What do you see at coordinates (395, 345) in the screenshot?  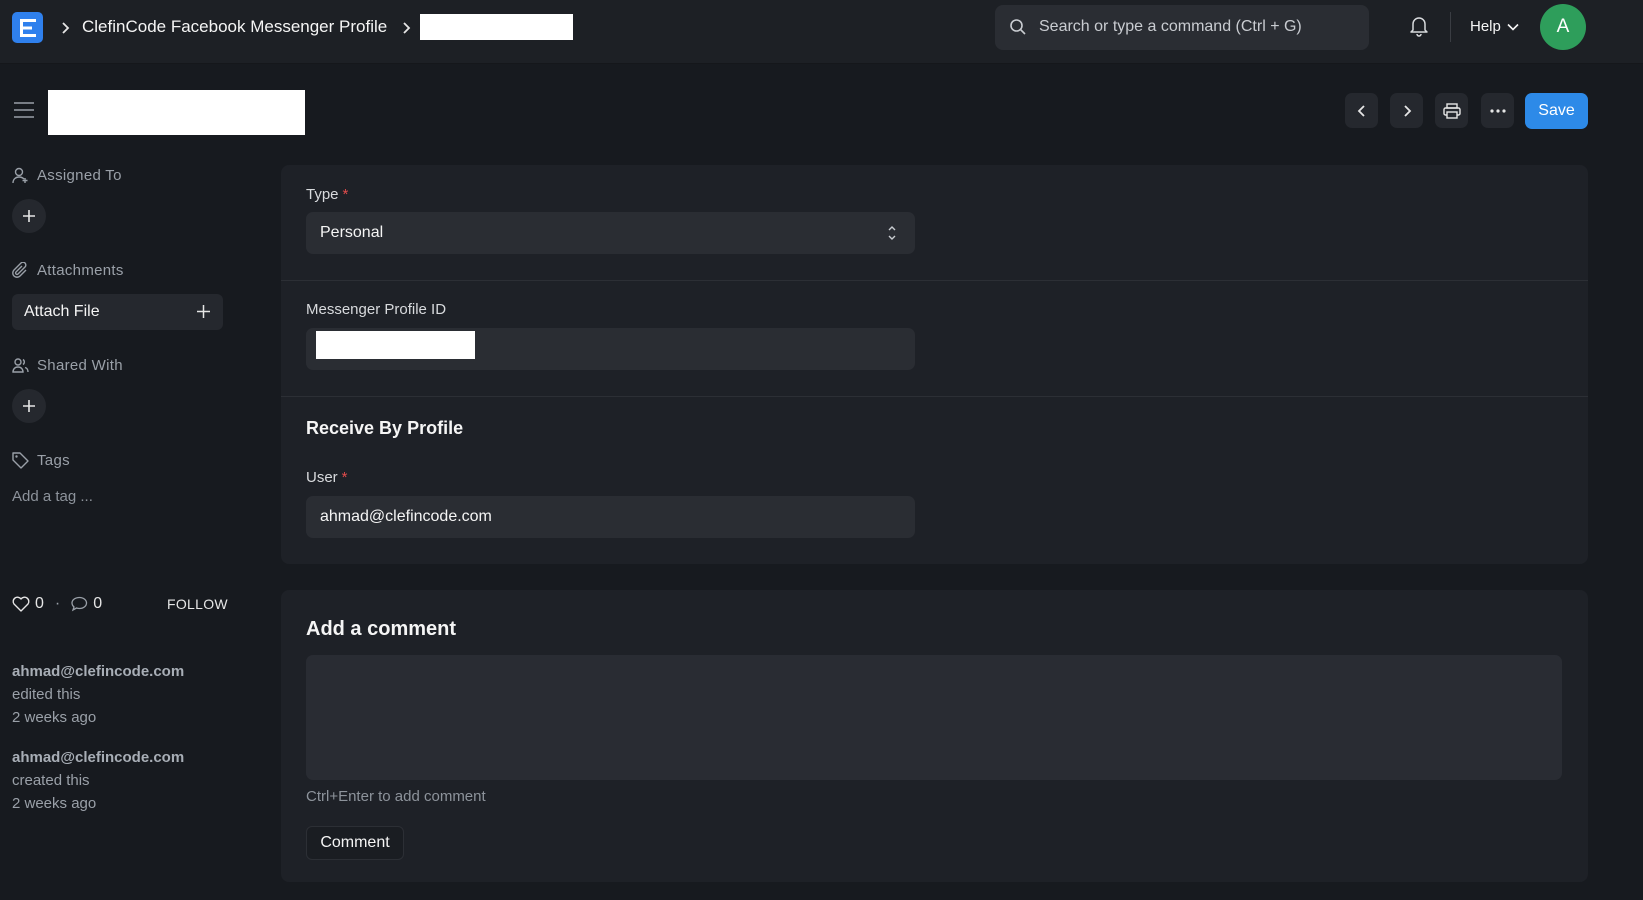 I see `profile-id-value-redacted` at bounding box center [395, 345].